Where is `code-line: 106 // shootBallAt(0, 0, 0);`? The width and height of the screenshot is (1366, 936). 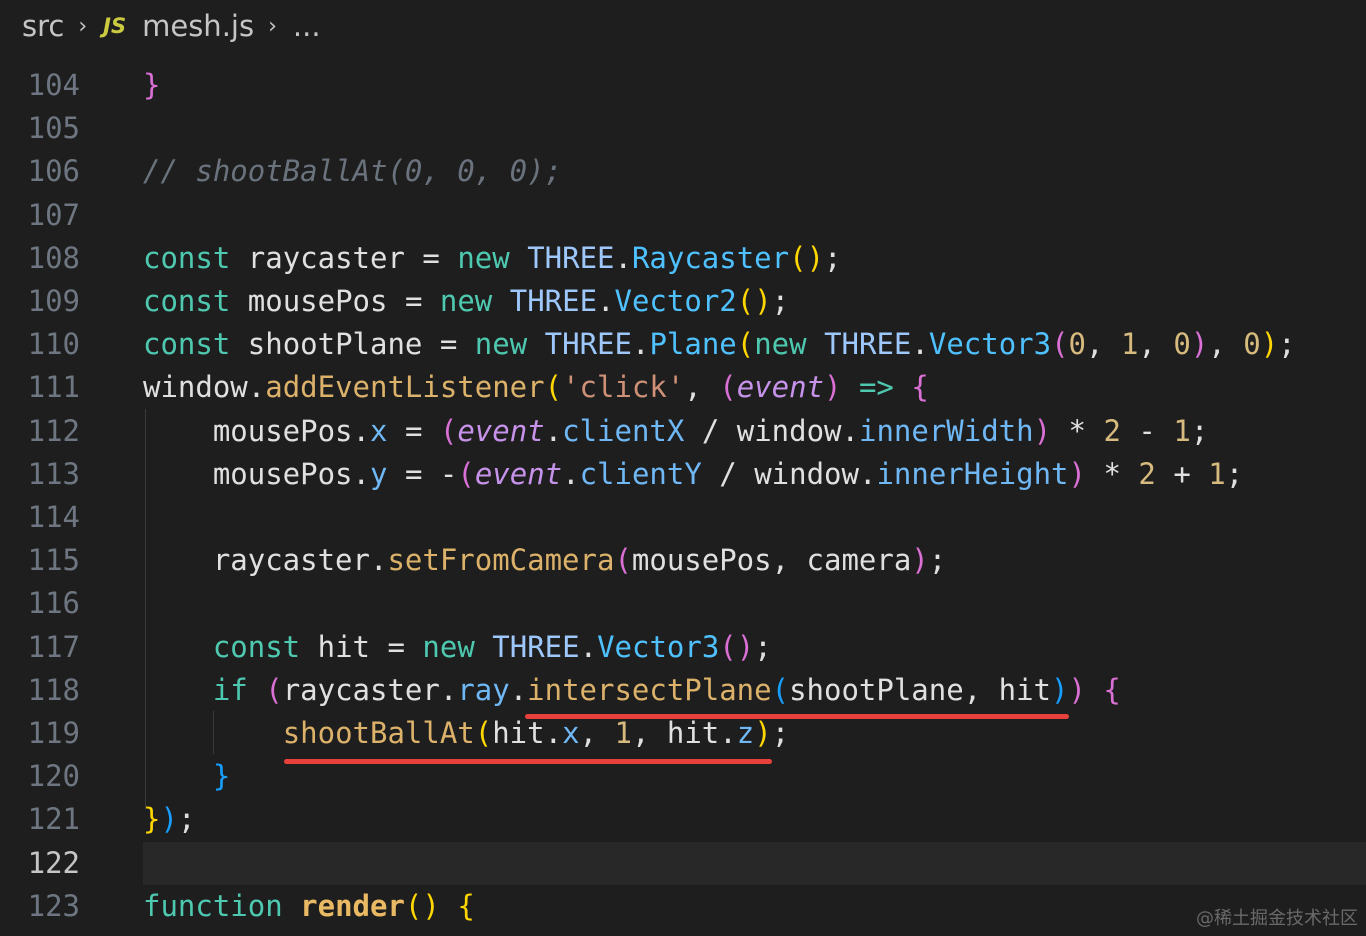 code-line: 106 // shootBallAt(0, 0, 0); is located at coordinates (683, 171).